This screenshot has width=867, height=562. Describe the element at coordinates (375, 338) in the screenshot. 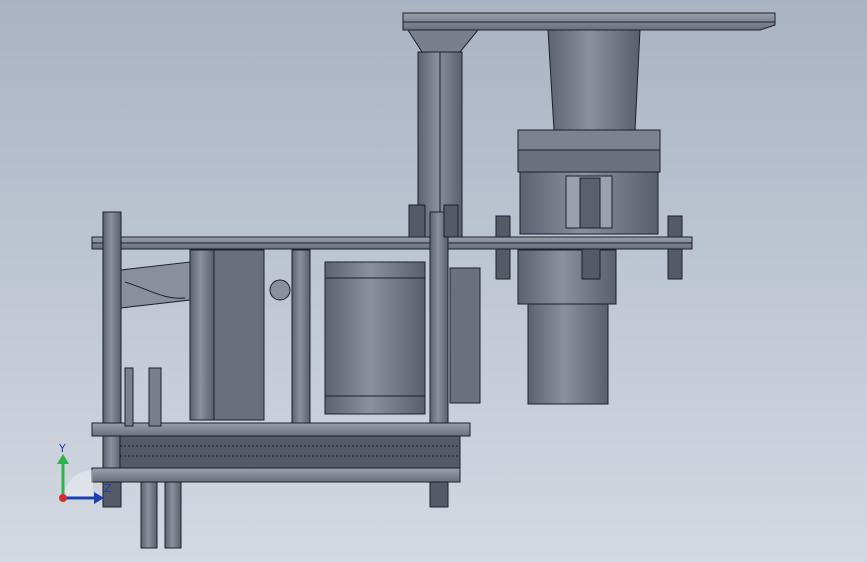

I see `central-drum` at that location.